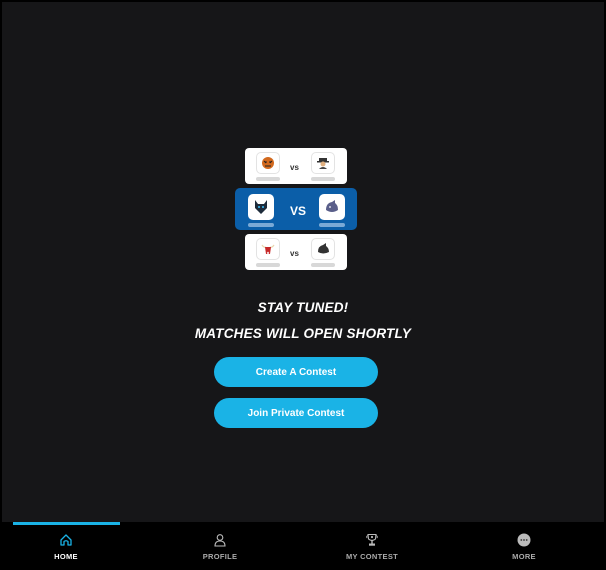 The width and height of the screenshot is (606, 570). Describe the element at coordinates (332, 207) in the screenshot. I see `team-logo-rhino-blue` at that location.